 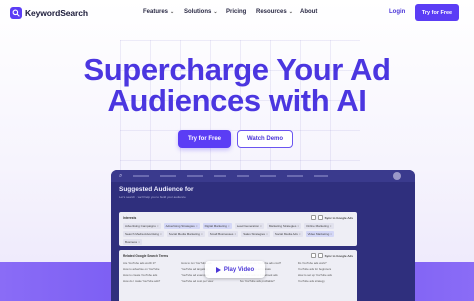 I want to click on interest-chip: Social Media Marketing ×, so click(x=185, y=234).